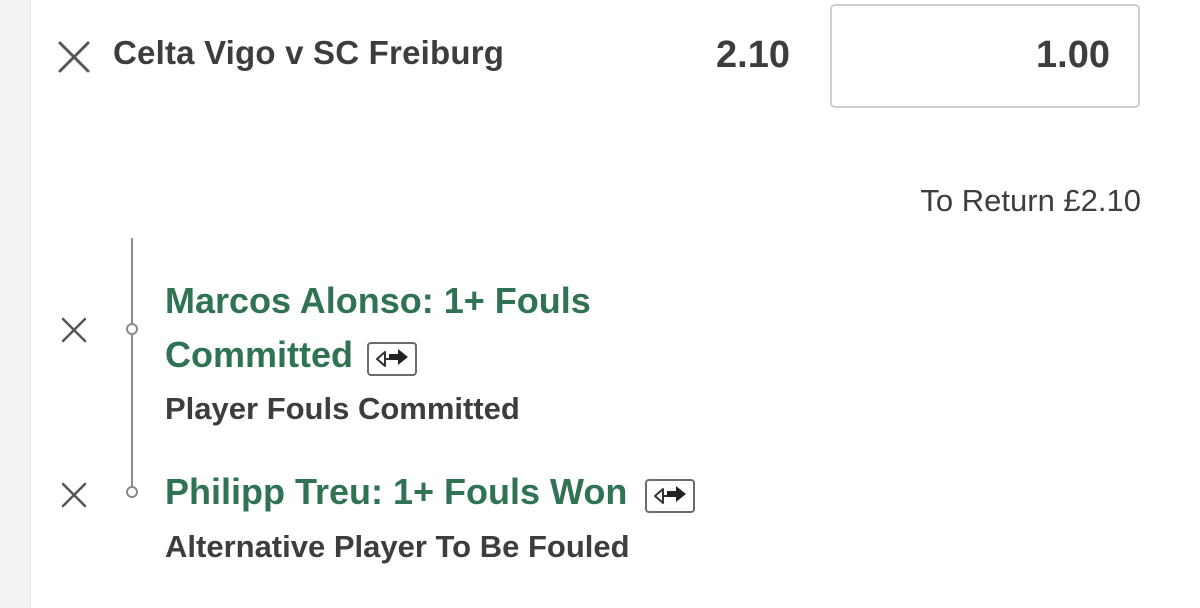 The image size is (1200, 608). What do you see at coordinates (132, 364) in the screenshot?
I see `timeline-line` at bounding box center [132, 364].